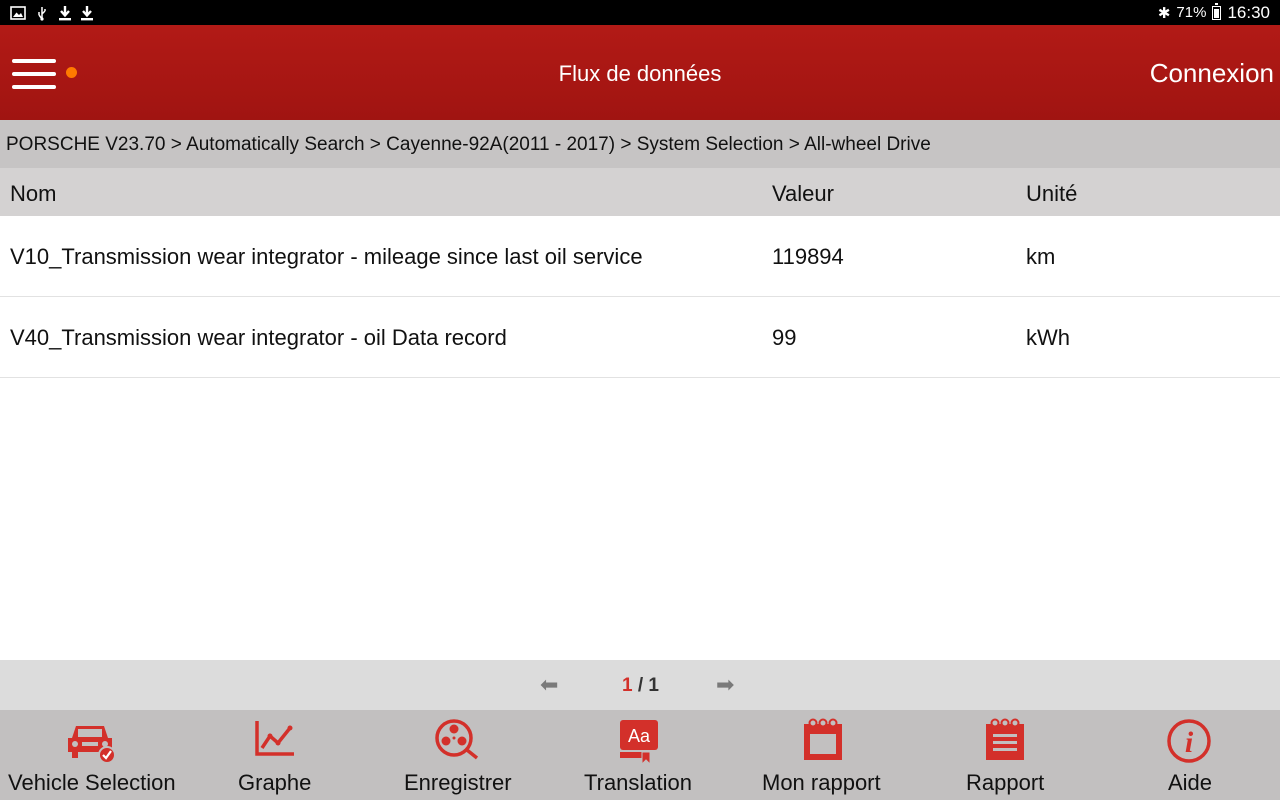 The image size is (1280, 800). Describe the element at coordinates (1217, 11) in the screenshot. I see `battery-icon` at that location.